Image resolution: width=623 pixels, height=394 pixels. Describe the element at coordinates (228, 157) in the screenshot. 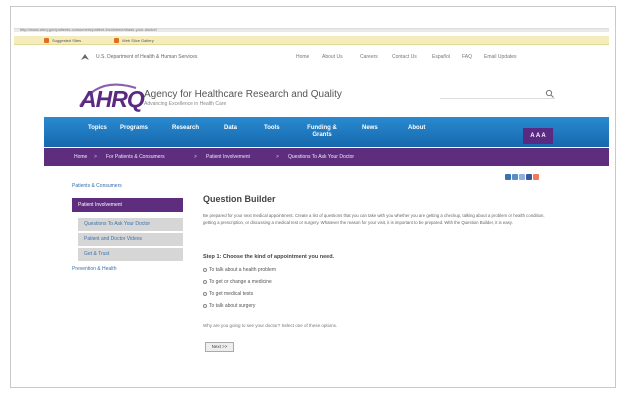

I see `breadcrumb-patient-involvement: Patient Involvement` at that location.